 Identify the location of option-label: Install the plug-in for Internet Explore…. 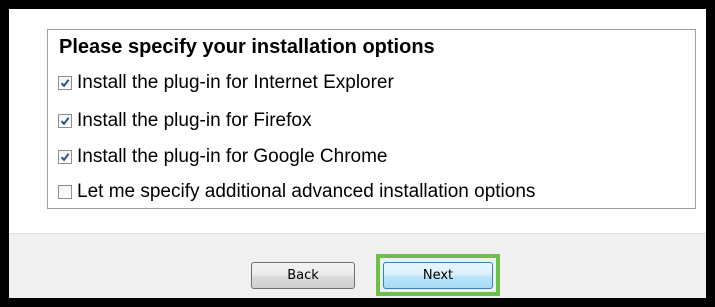
(235, 82).